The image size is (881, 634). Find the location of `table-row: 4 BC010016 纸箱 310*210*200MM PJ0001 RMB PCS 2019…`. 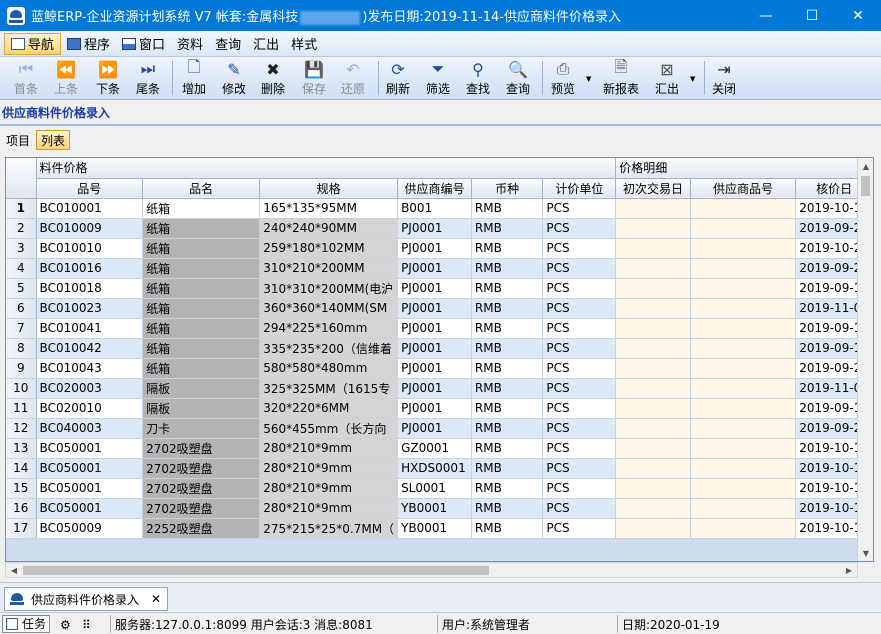

table-row: 4 BC010016 纸箱 310*210*200MM PJ0001 RMB PCS 2019… is located at coordinates (439, 268).